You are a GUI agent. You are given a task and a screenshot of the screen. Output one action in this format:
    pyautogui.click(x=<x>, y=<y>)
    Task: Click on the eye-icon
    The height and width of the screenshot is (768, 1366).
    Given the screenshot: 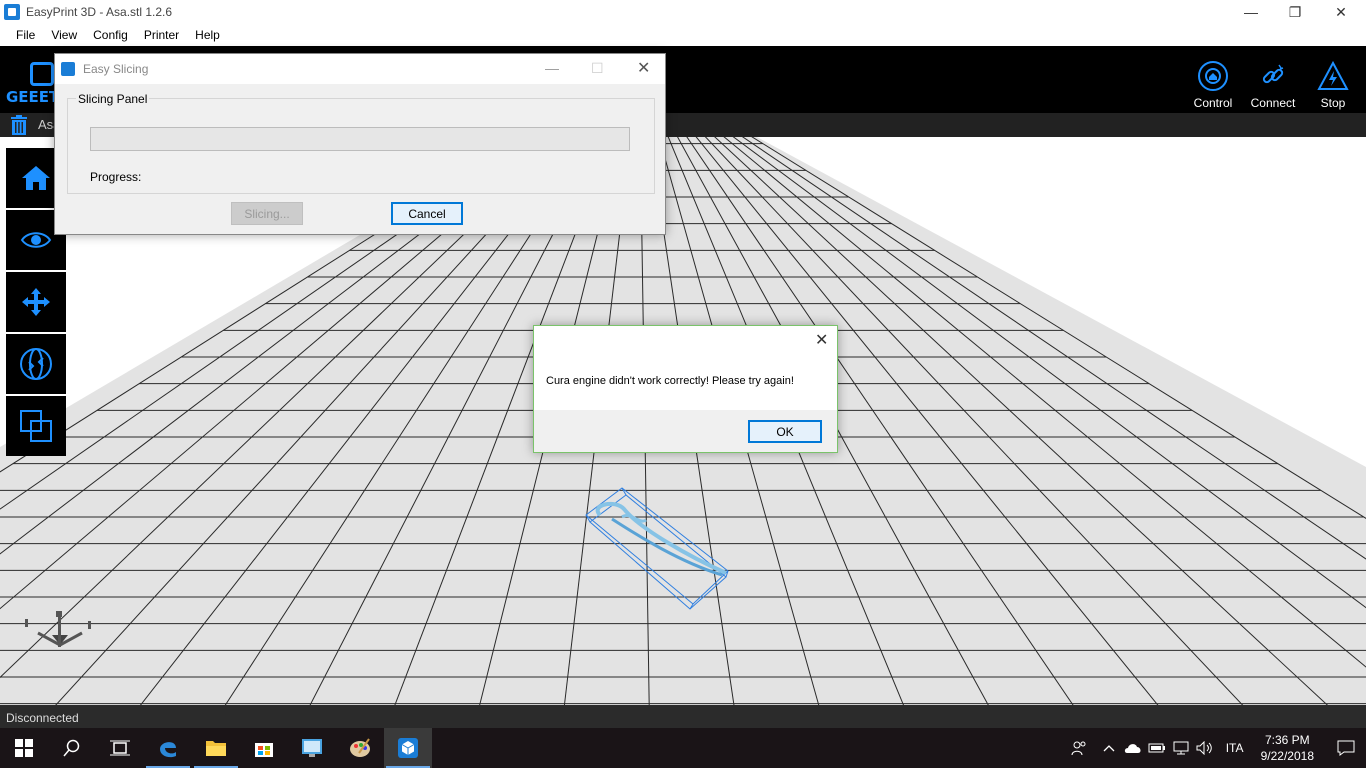 What is the action you would take?
    pyautogui.click(x=36, y=240)
    